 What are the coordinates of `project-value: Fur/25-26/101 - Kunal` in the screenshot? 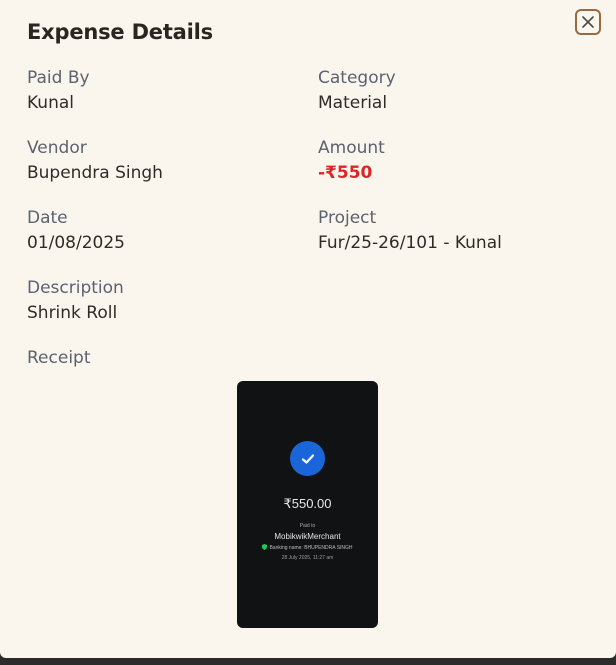 It's located at (410, 243).